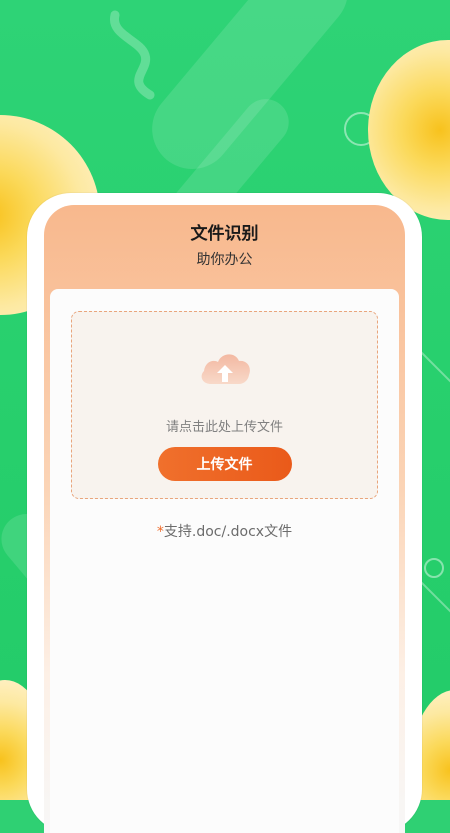 The height and width of the screenshot is (833, 450). What do you see at coordinates (224, 464) in the screenshot?
I see `upload-button: 上传文件` at bounding box center [224, 464].